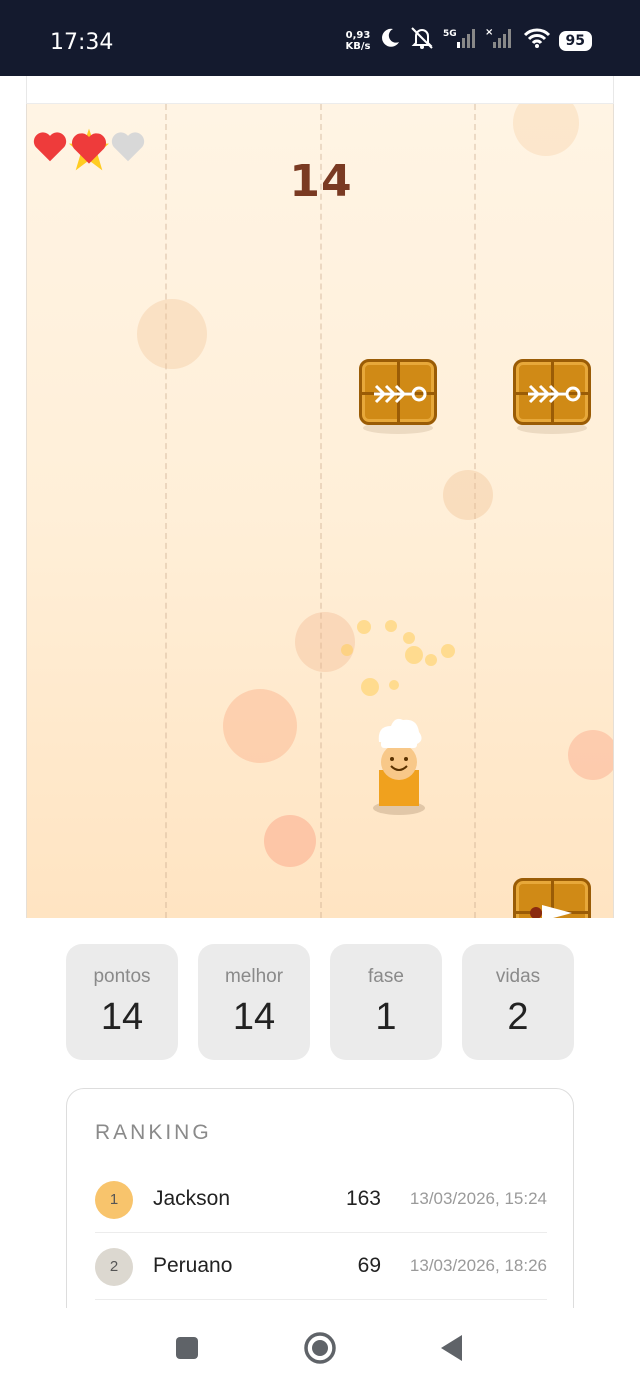 The image size is (640, 1386). What do you see at coordinates (422, 40) in the screenshot?
I see `bell-muted-icon` at bounding box center [422, 40].